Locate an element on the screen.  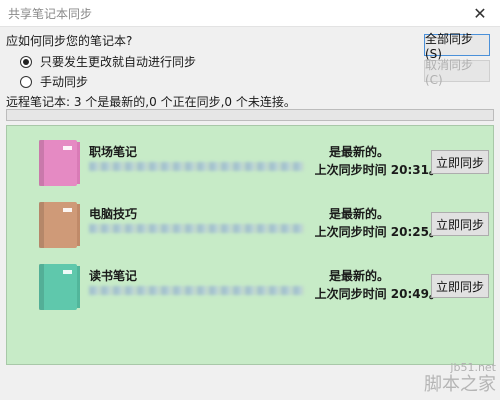
watermark-site: jb51.net is located at coordinates (473, 368).